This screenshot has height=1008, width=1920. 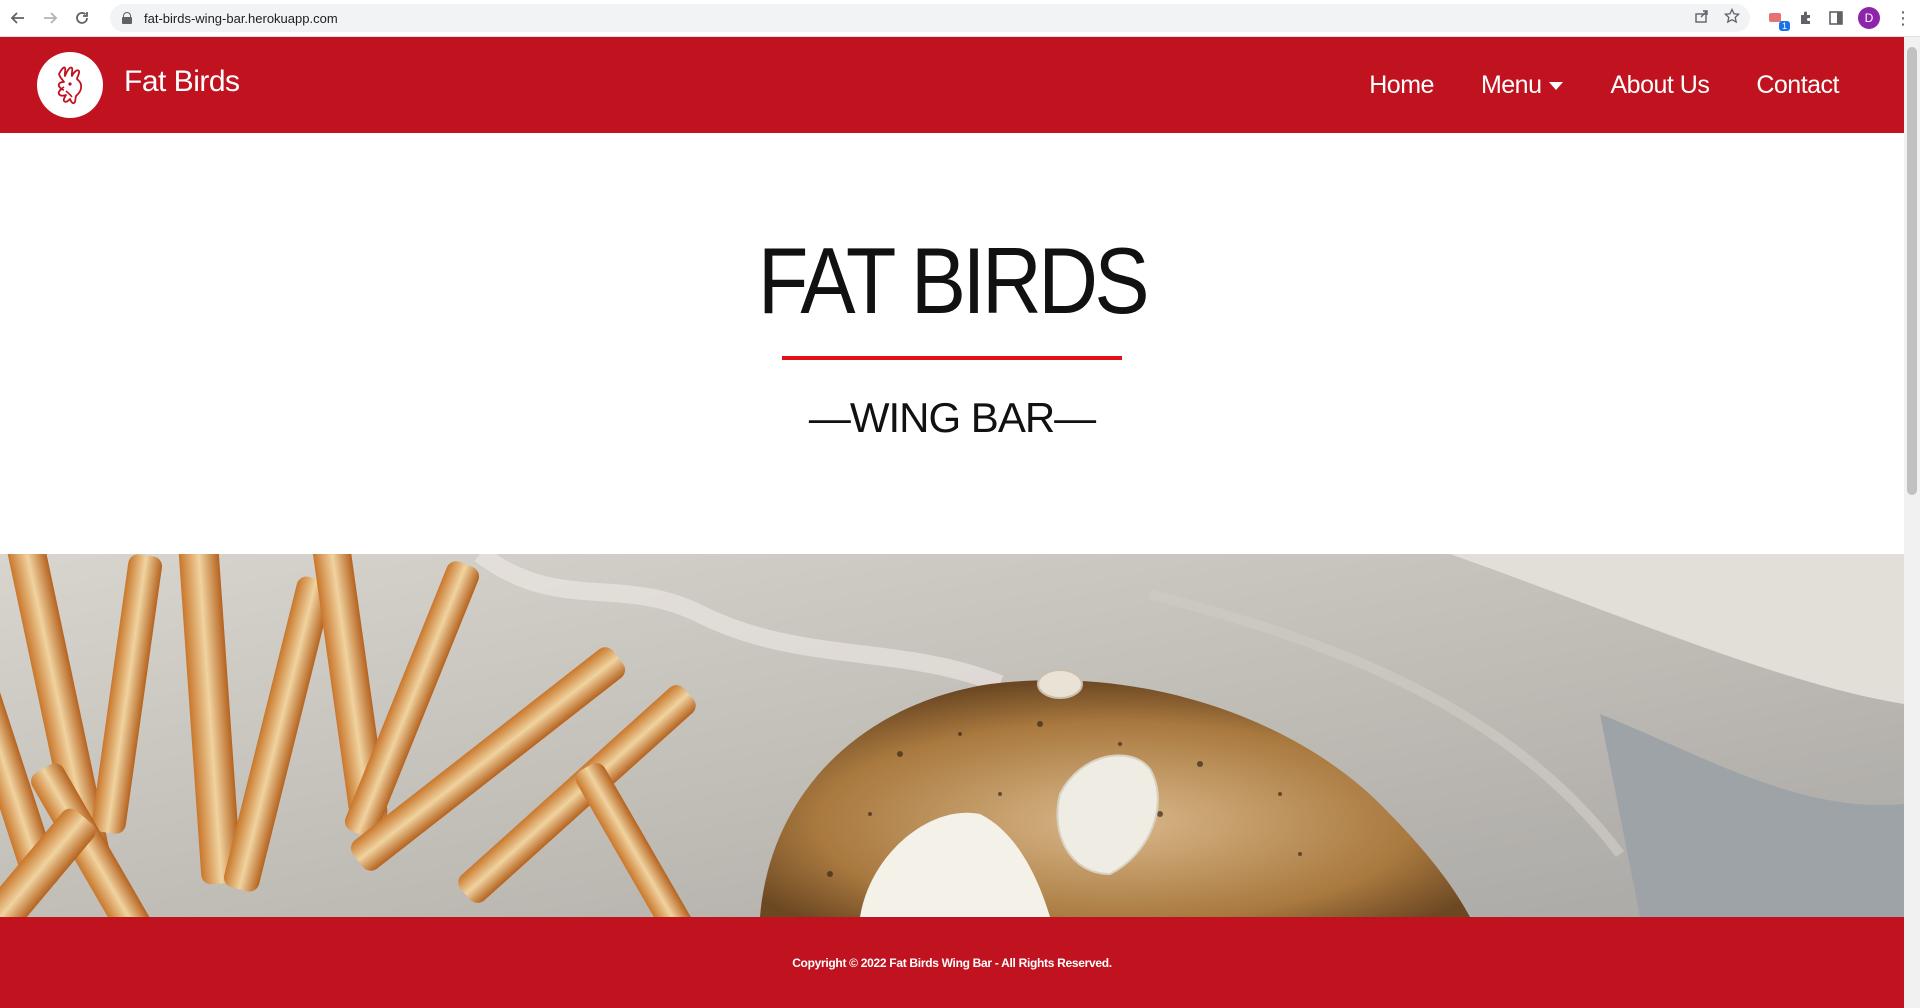 What do you see at coordinates (1511, 84) in the screenshot?
I see `nav-link-label: Menu` at bounding box center [1511, 84].